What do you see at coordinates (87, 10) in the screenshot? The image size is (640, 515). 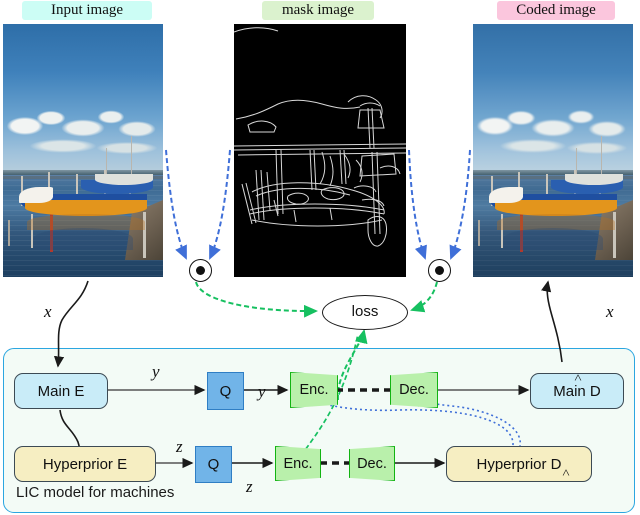 I see `caption-input-image: Input image` at bounding box center [87, 10].